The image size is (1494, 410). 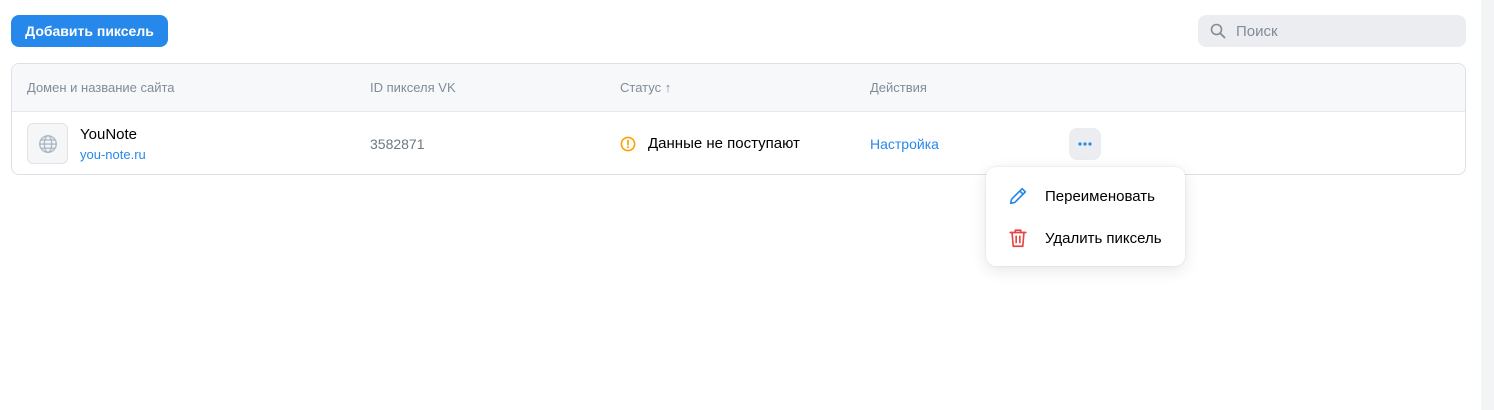 What do you see at coordinates (904, 144) in the screenshot?
I see `settings-link: Настройка` at bounding box center [904, 144].